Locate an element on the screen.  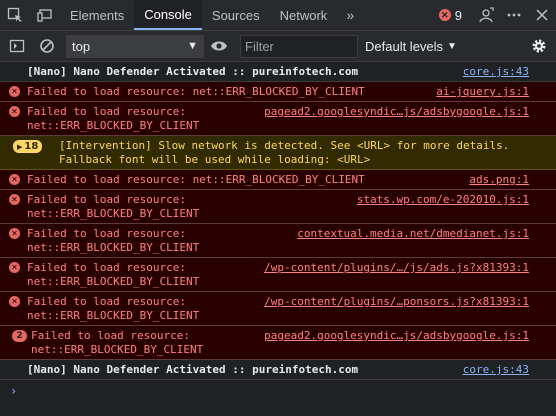
more-options-button is located at coordinates (514, 15).